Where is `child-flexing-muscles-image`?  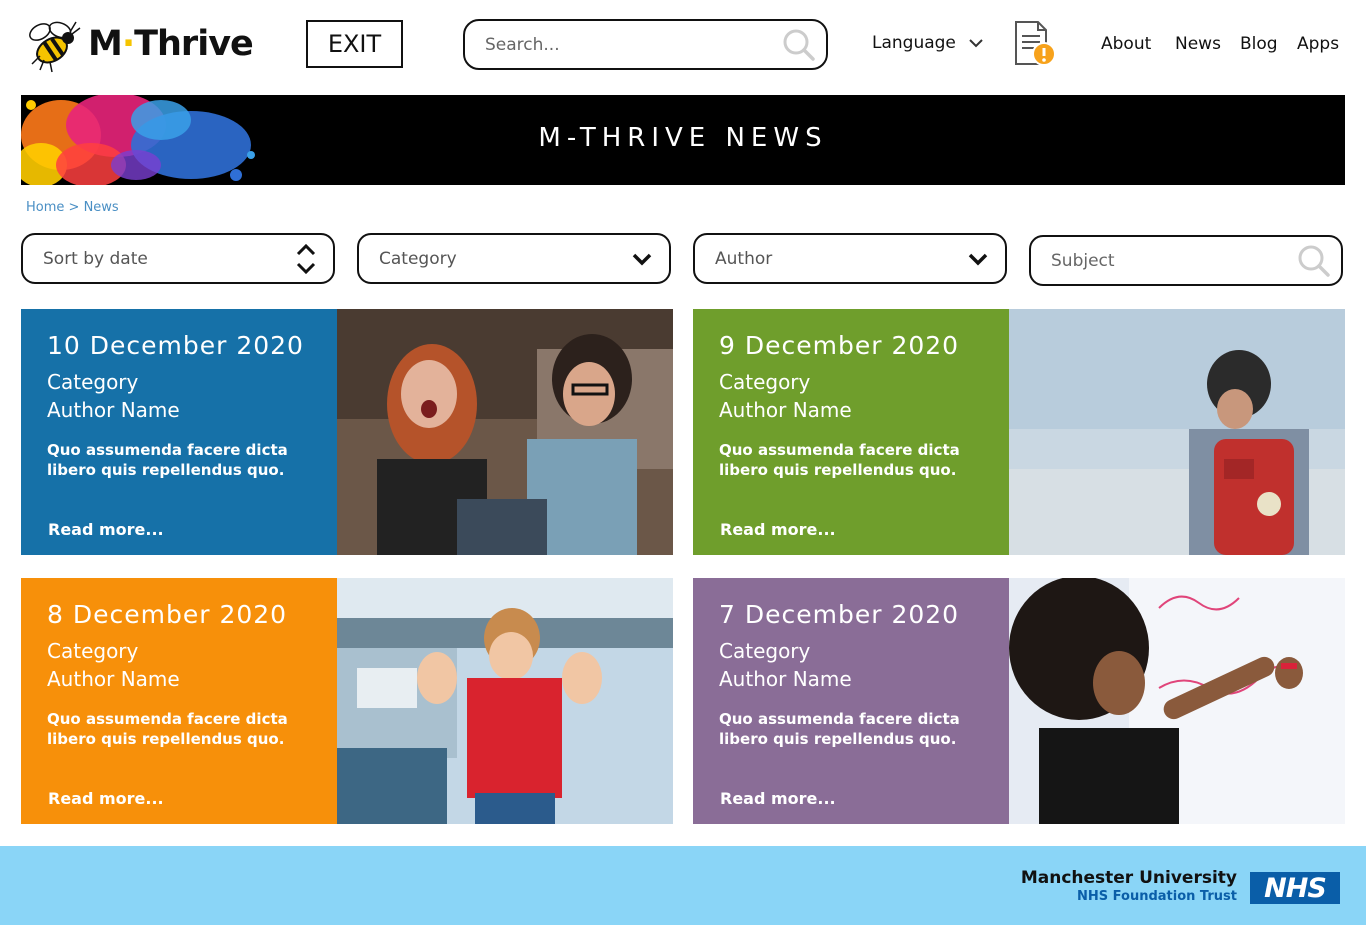
child-flexing-muscles-image is located at coordinates (505, 701).